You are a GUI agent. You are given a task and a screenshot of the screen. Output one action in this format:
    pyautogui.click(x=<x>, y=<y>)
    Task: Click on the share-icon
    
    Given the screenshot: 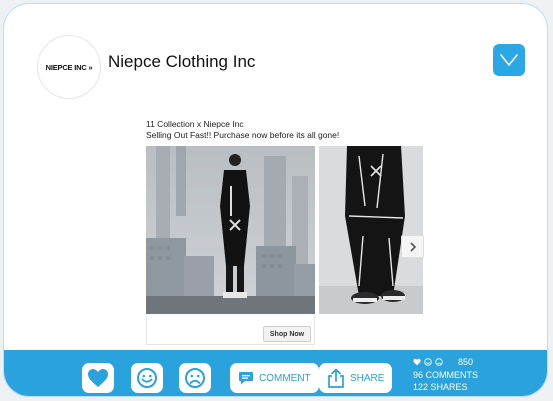 What is the action you would take?
    pyautogui.click(x=336, y=378)
    